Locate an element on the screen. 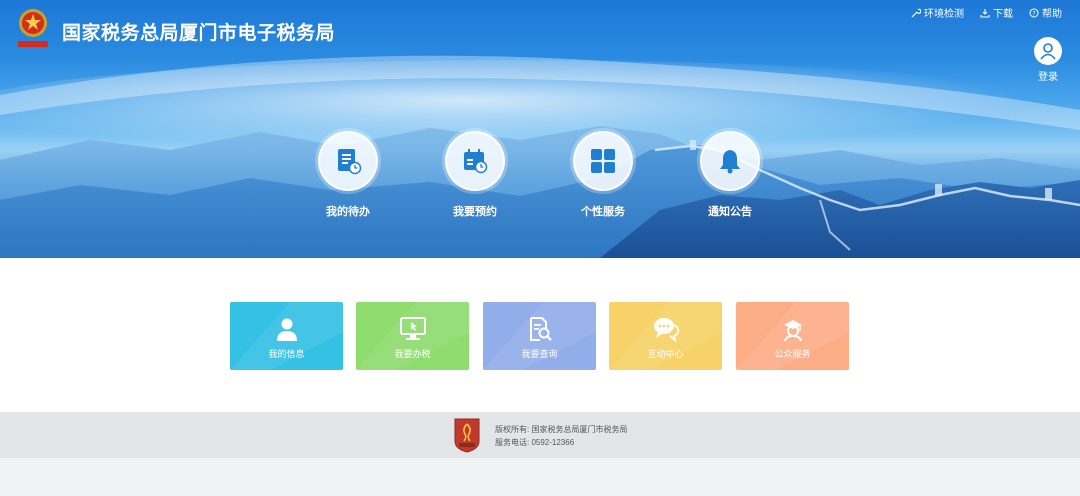  user-icon is located at coordinates (286, 329).